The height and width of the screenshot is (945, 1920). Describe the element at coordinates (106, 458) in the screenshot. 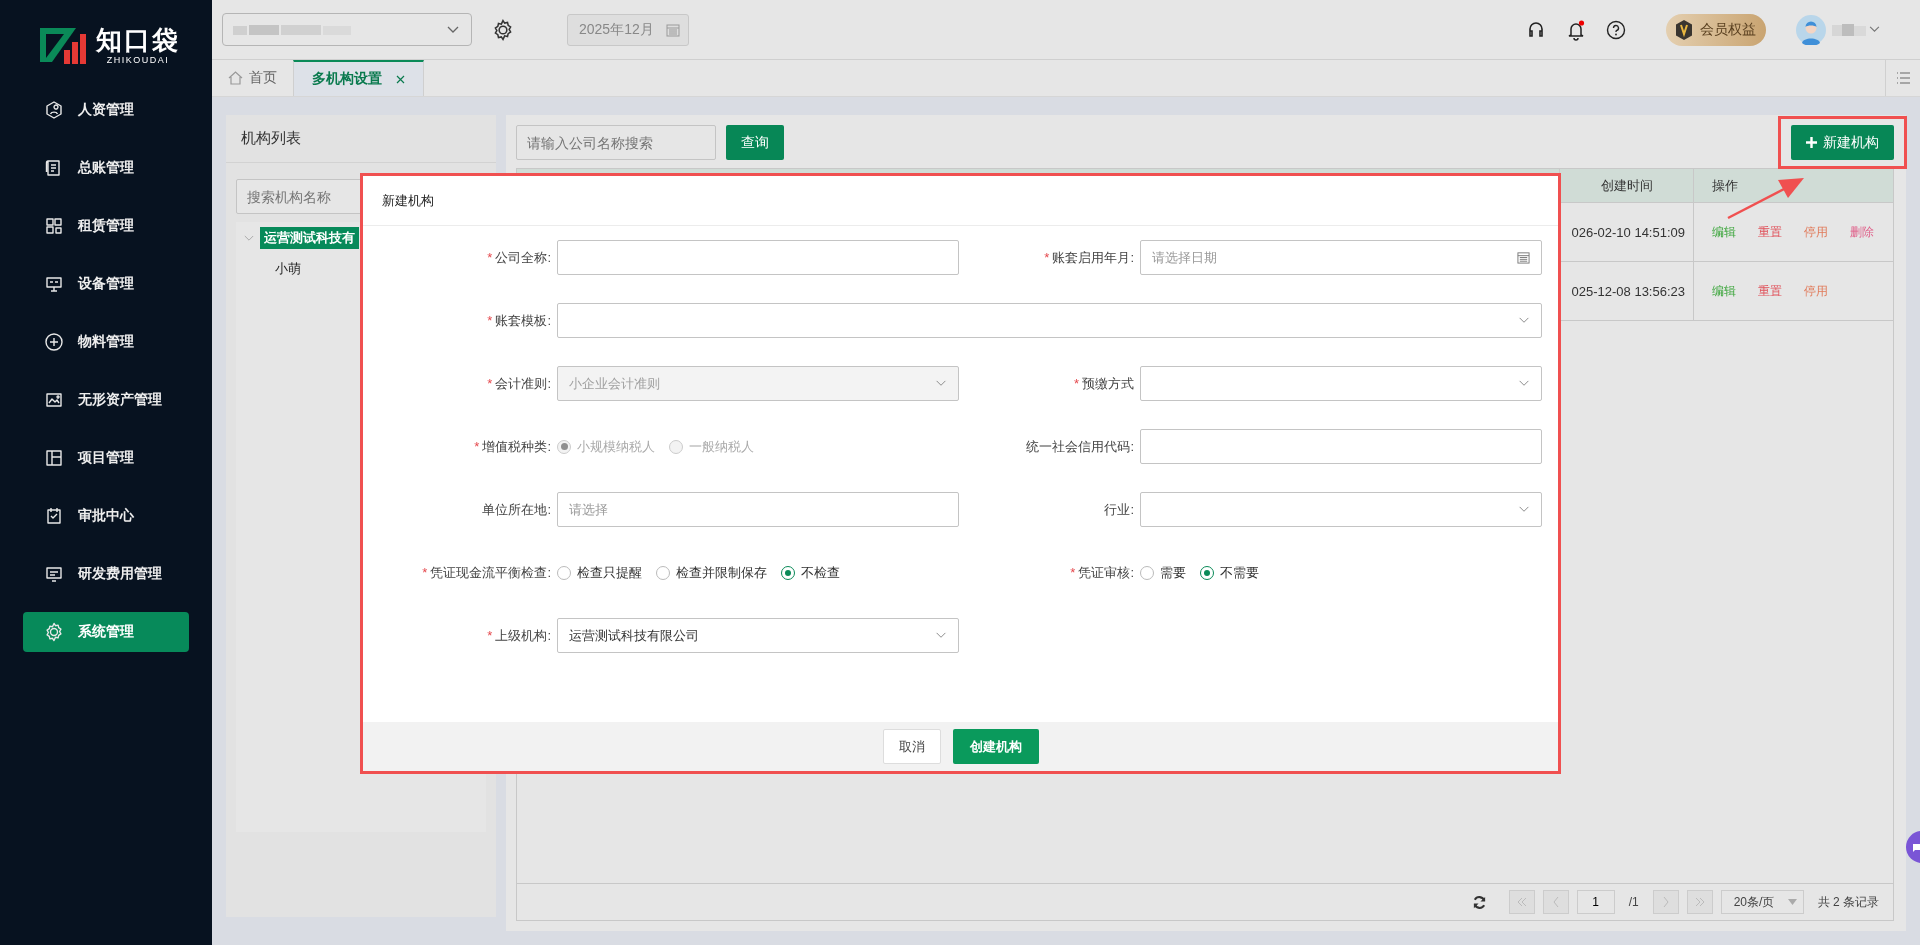

I see `nav-item: 项目管理` at that location.